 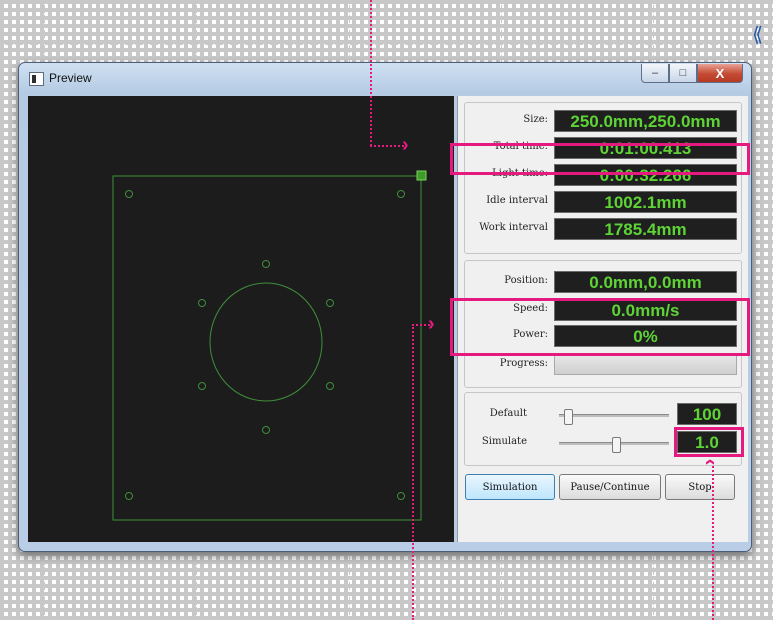 I want to click on progress-row: Progress:, so click(x=603, y=365).